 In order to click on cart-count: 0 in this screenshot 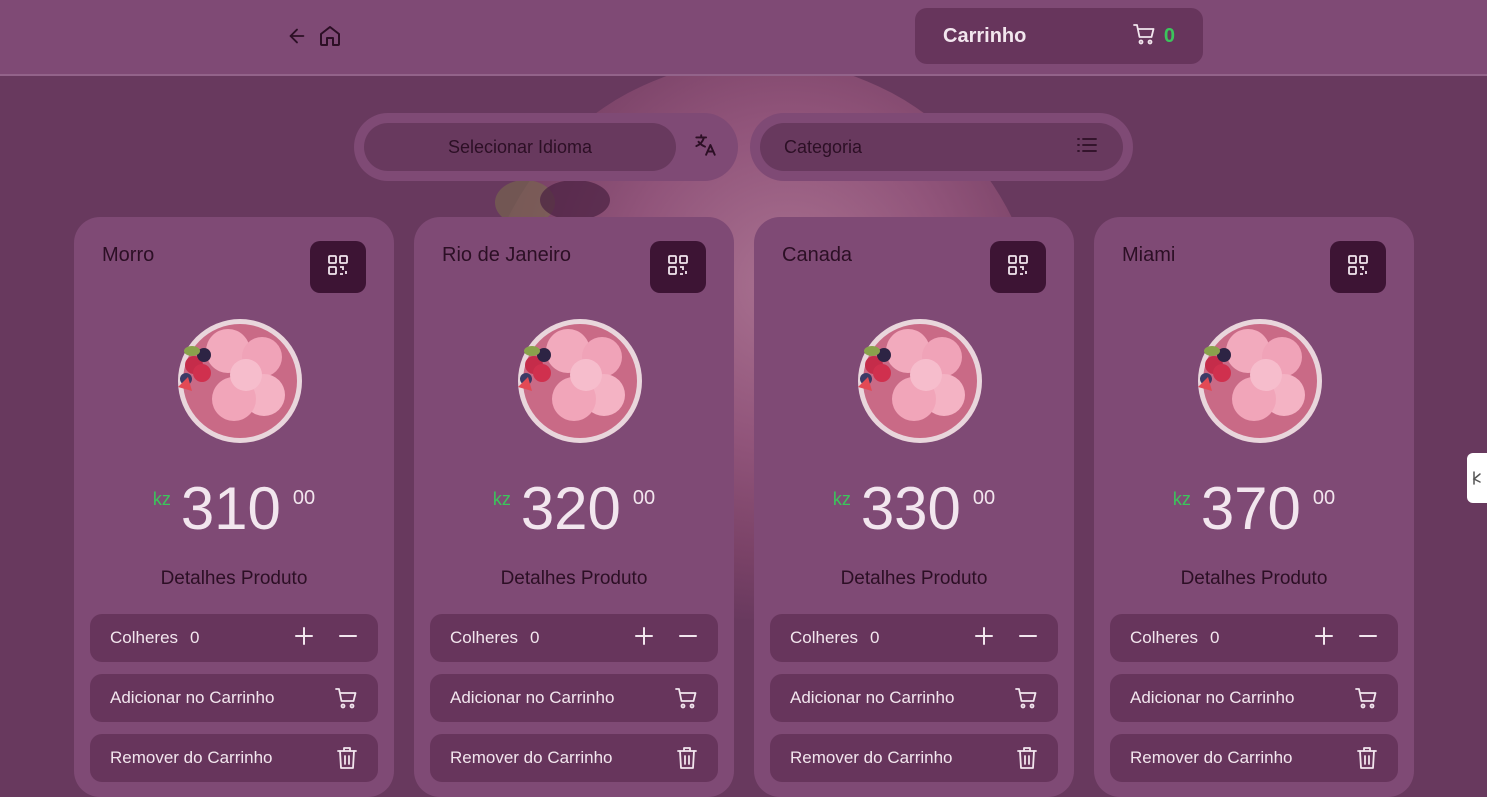, I will do `click(1169, 35)`.